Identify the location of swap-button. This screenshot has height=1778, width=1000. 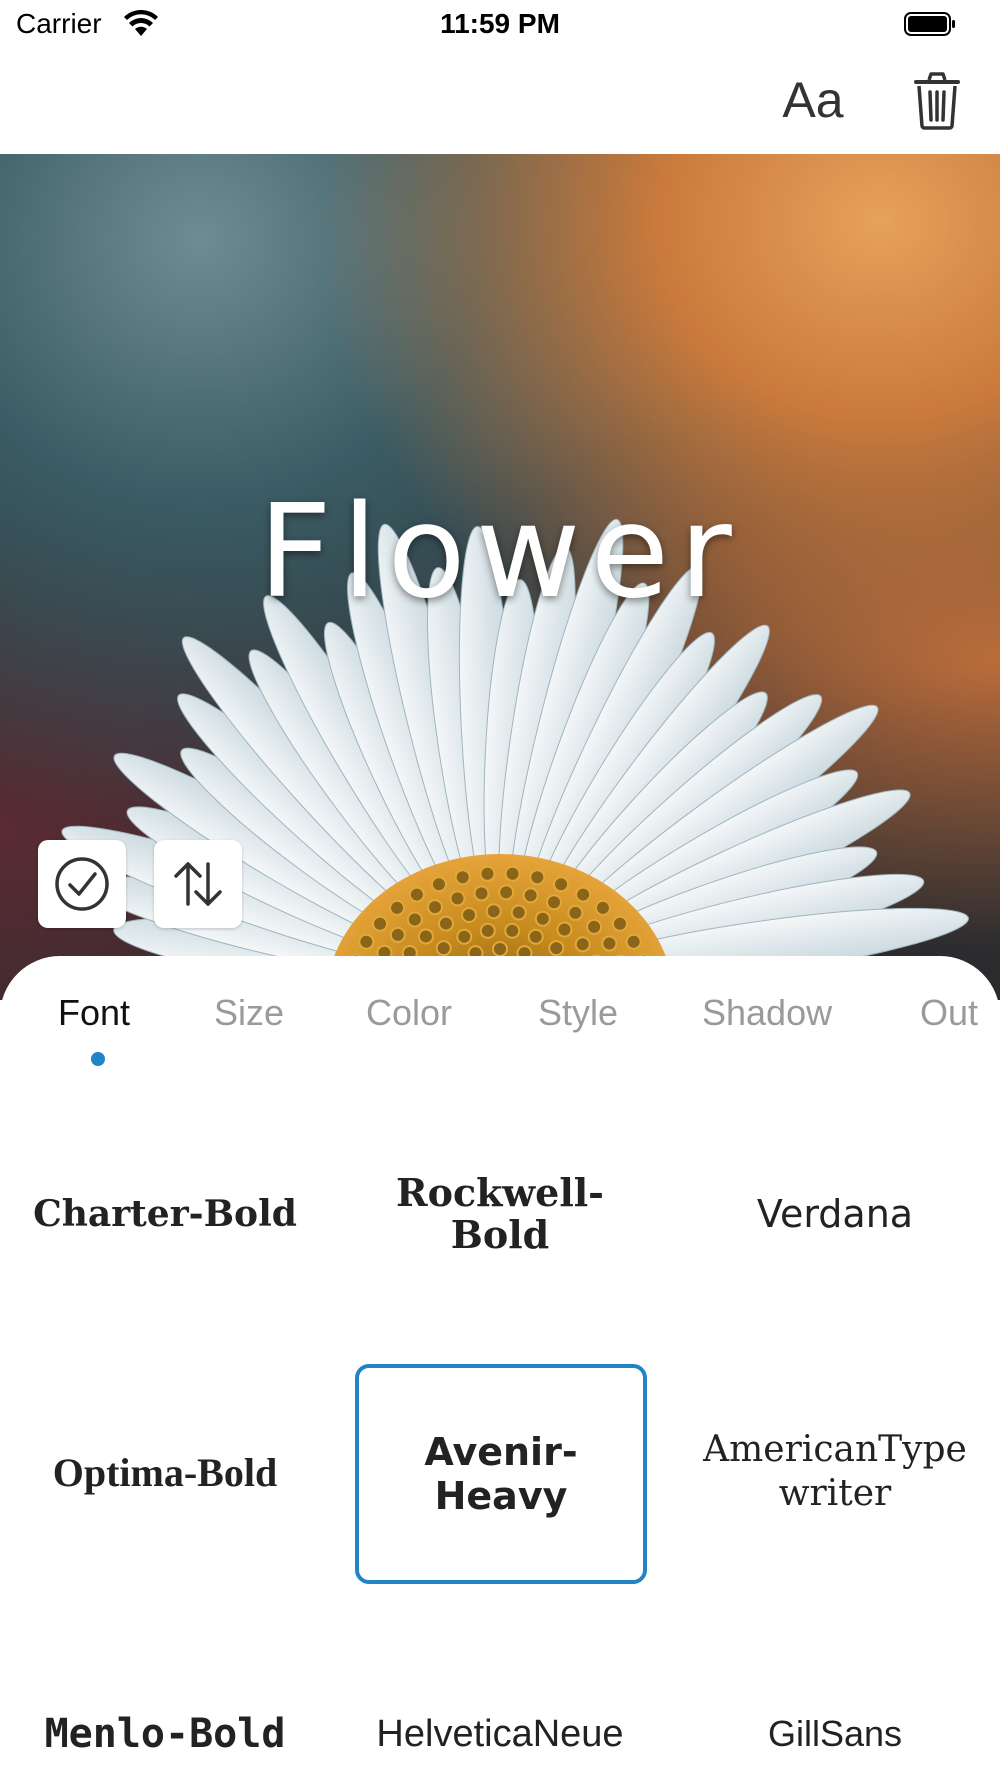
(198, 884).